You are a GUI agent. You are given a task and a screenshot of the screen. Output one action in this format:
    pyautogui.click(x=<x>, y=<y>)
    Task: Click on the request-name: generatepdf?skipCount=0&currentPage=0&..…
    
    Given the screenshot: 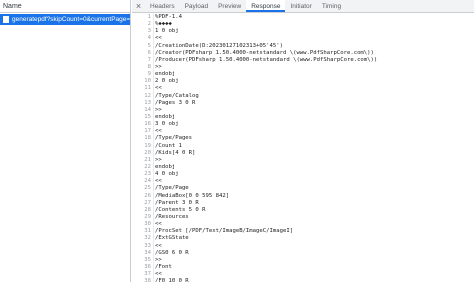 What is the action you would take?
    pyautogui.click(x=71, y=19)
    